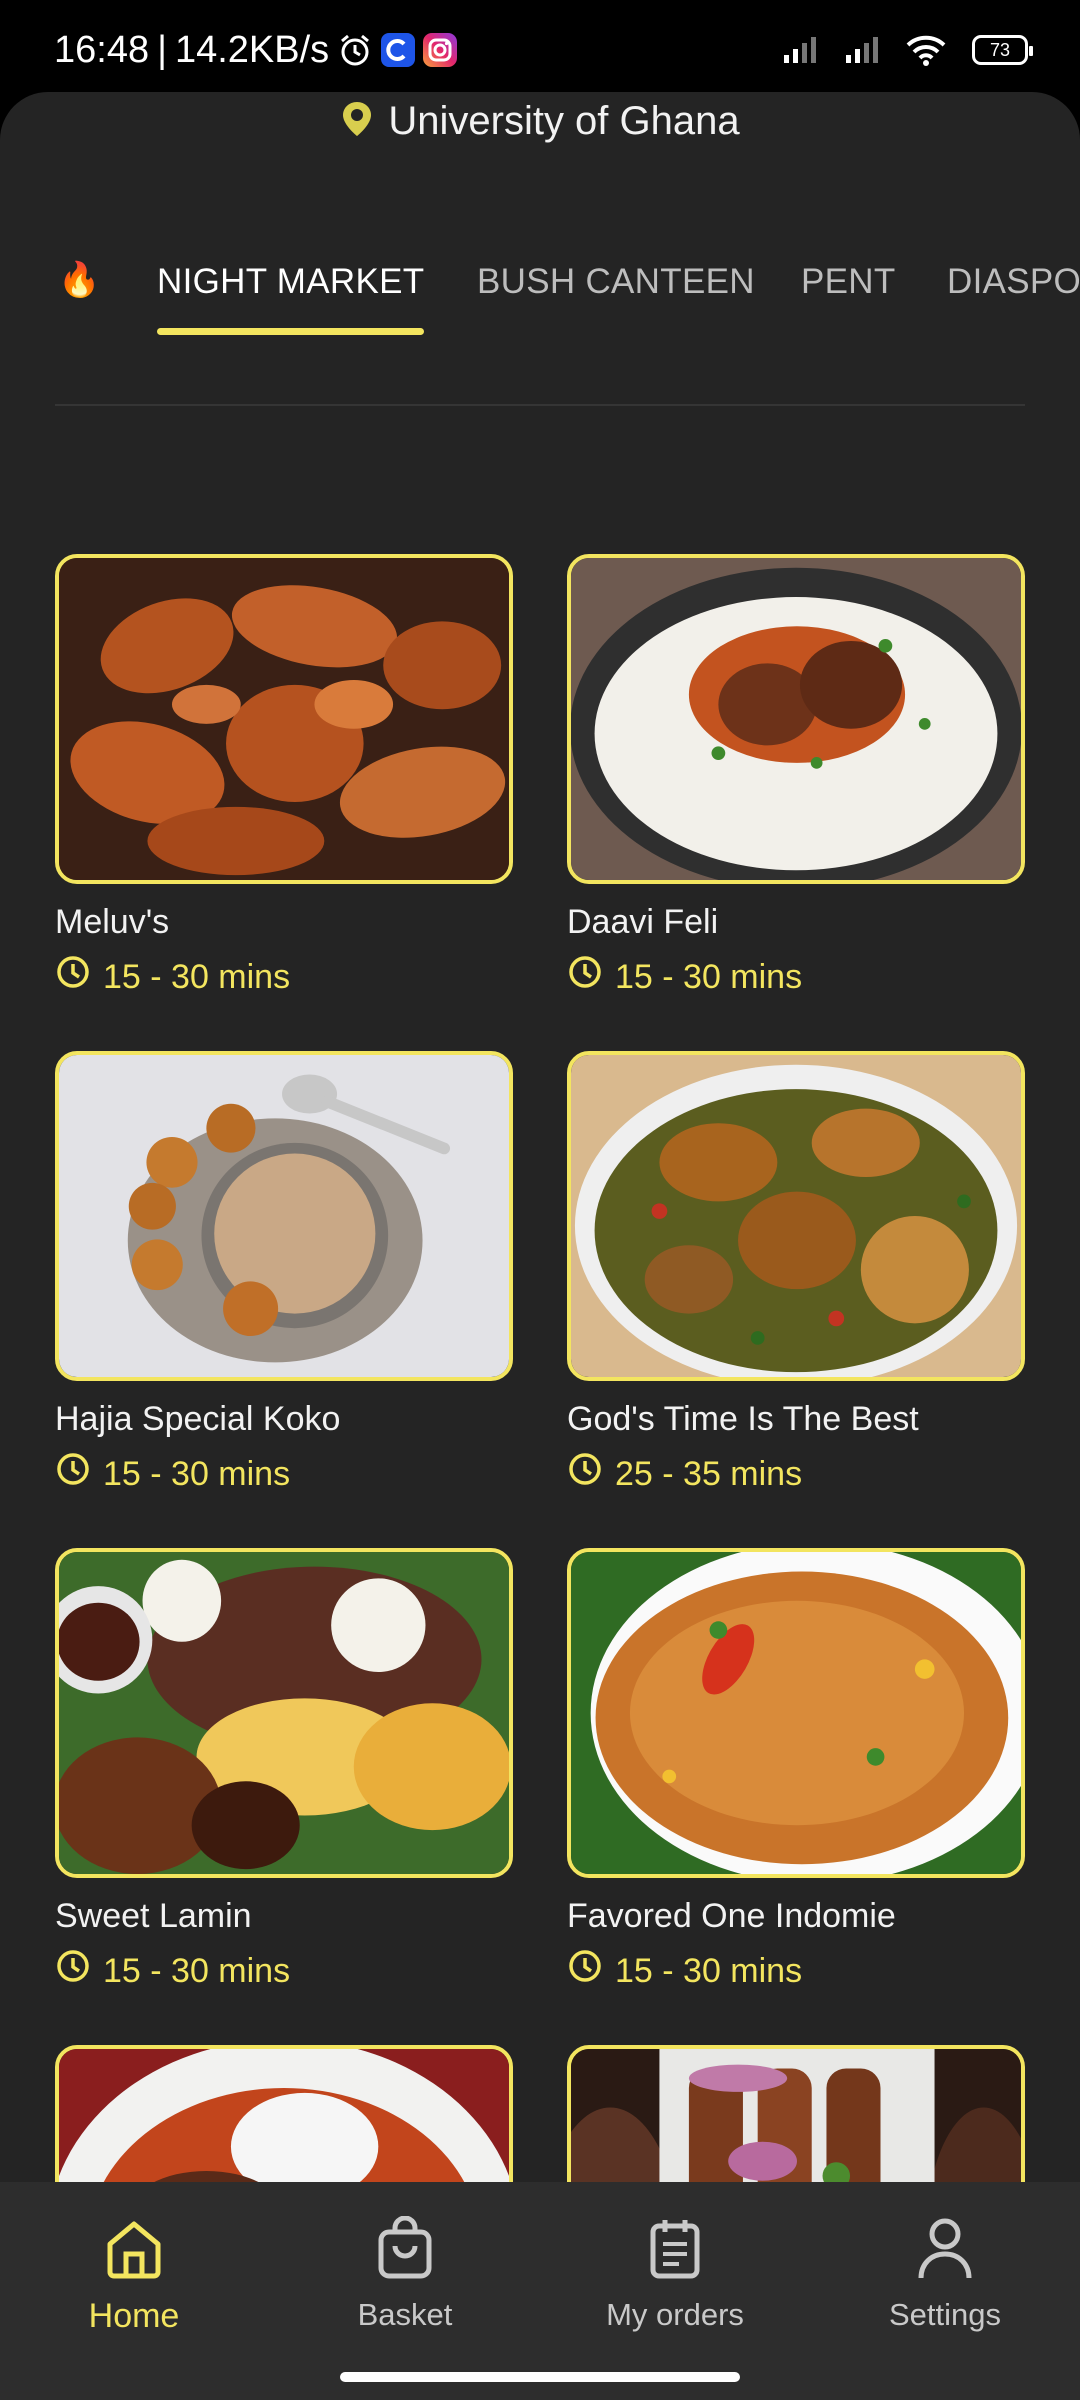 The image size is (1080, 2400). I want to click on tab-pent: PENT, so click(848, 302).